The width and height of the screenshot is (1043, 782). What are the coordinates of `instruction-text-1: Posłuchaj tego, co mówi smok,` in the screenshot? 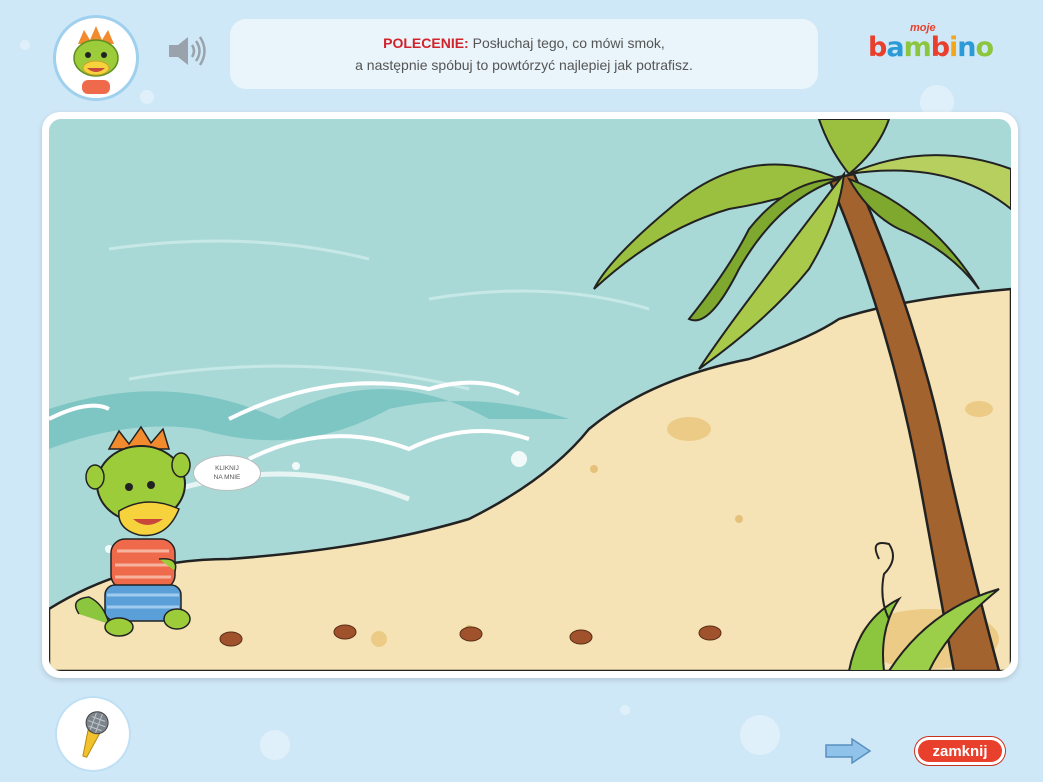 It's located at (568, 43).